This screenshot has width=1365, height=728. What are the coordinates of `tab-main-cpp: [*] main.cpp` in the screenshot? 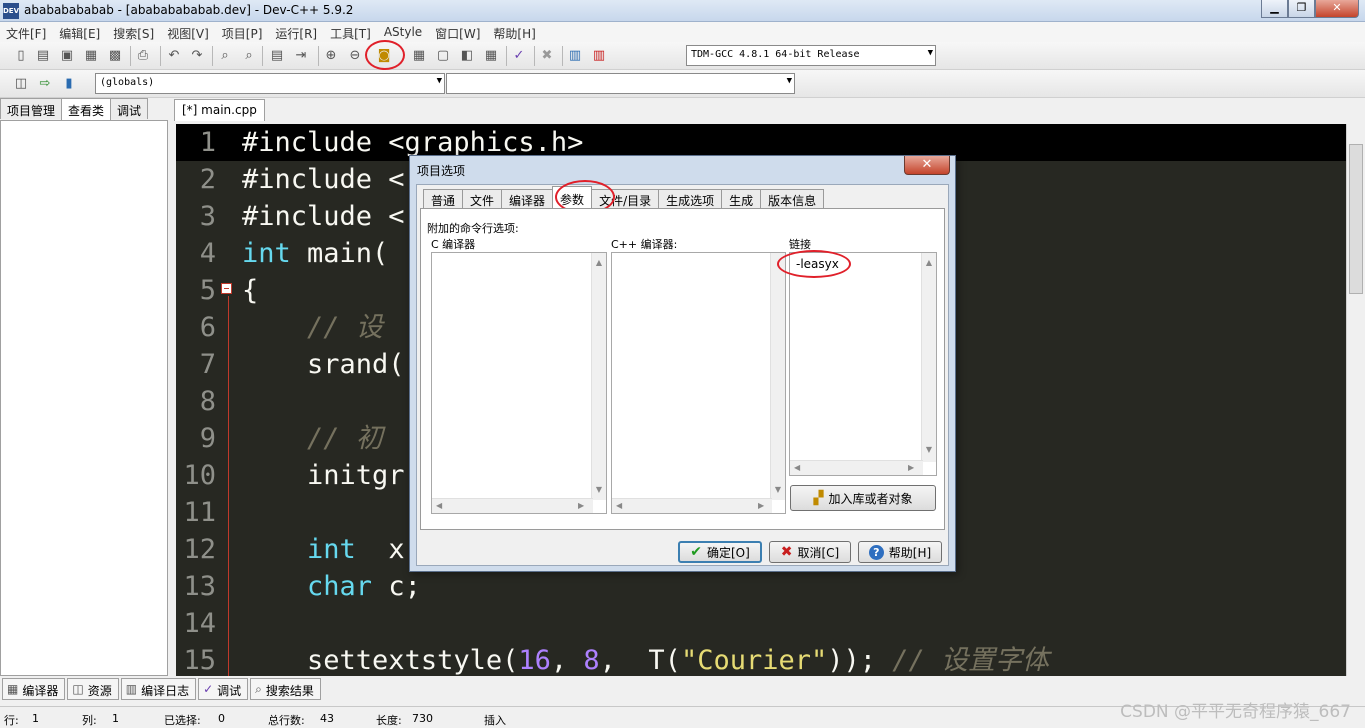 It's located at (219, 110).